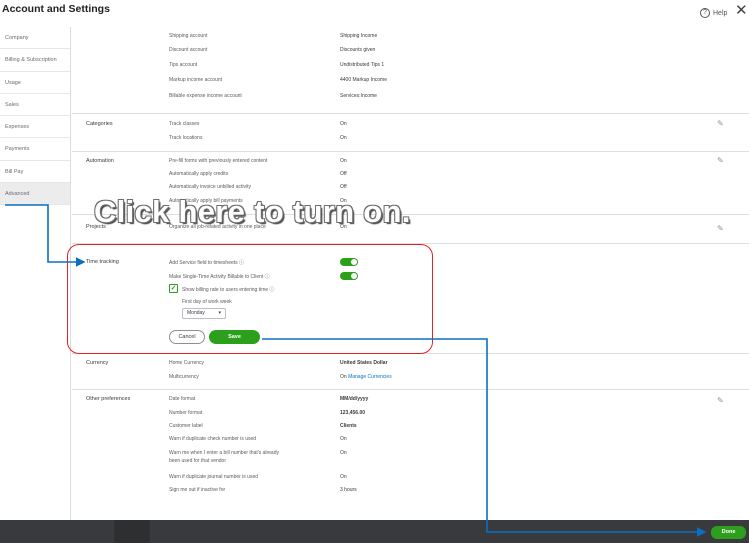 The image size is (749, 543). I want to click on footer-bar, so click(374, 531).